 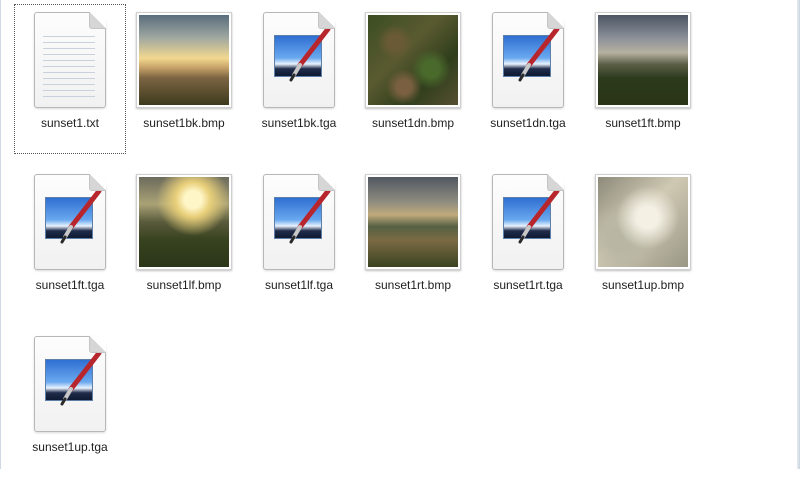 I want to click on file-name-label: sunset1lf.tga, so click(x=299, y=285).